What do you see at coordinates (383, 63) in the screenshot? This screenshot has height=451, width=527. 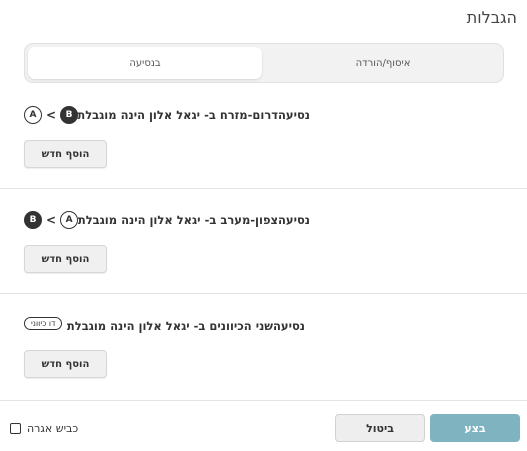 I see `tab-pickup-dropoff: איסוף/הורדה` at bounding box center [383, 63].